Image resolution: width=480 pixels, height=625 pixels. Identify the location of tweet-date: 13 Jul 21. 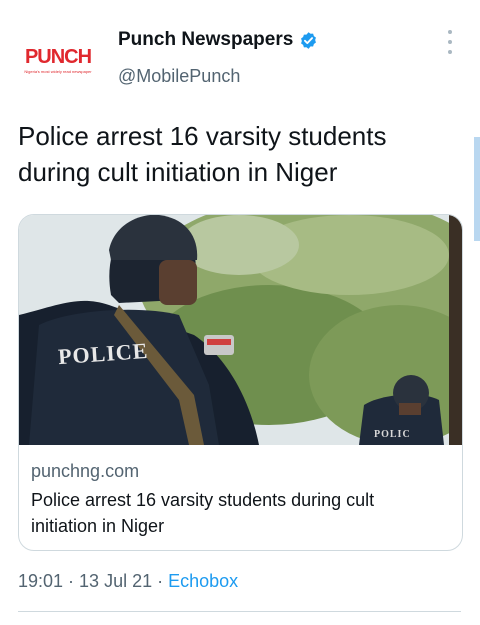
(116, 581).